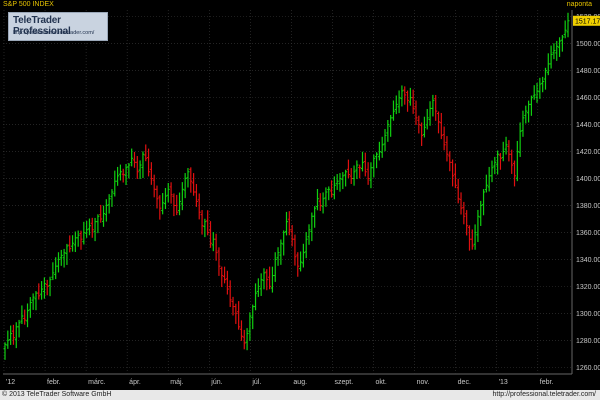 This screenshot has height=400, width=600. What do you see at coordinates (579, 4) in the screenshot?
I see `interval-label: naponta` at bounding box center [579, 4].